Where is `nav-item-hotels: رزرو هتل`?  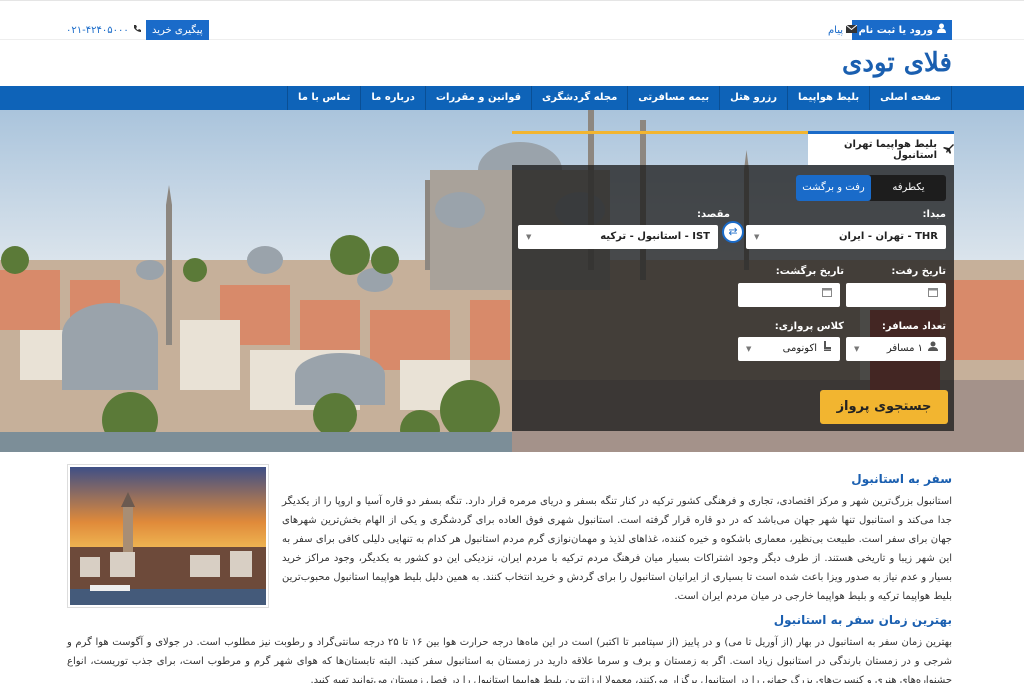 nav-item-hotels: رزرو هتل is located at coordinates (753, 98).